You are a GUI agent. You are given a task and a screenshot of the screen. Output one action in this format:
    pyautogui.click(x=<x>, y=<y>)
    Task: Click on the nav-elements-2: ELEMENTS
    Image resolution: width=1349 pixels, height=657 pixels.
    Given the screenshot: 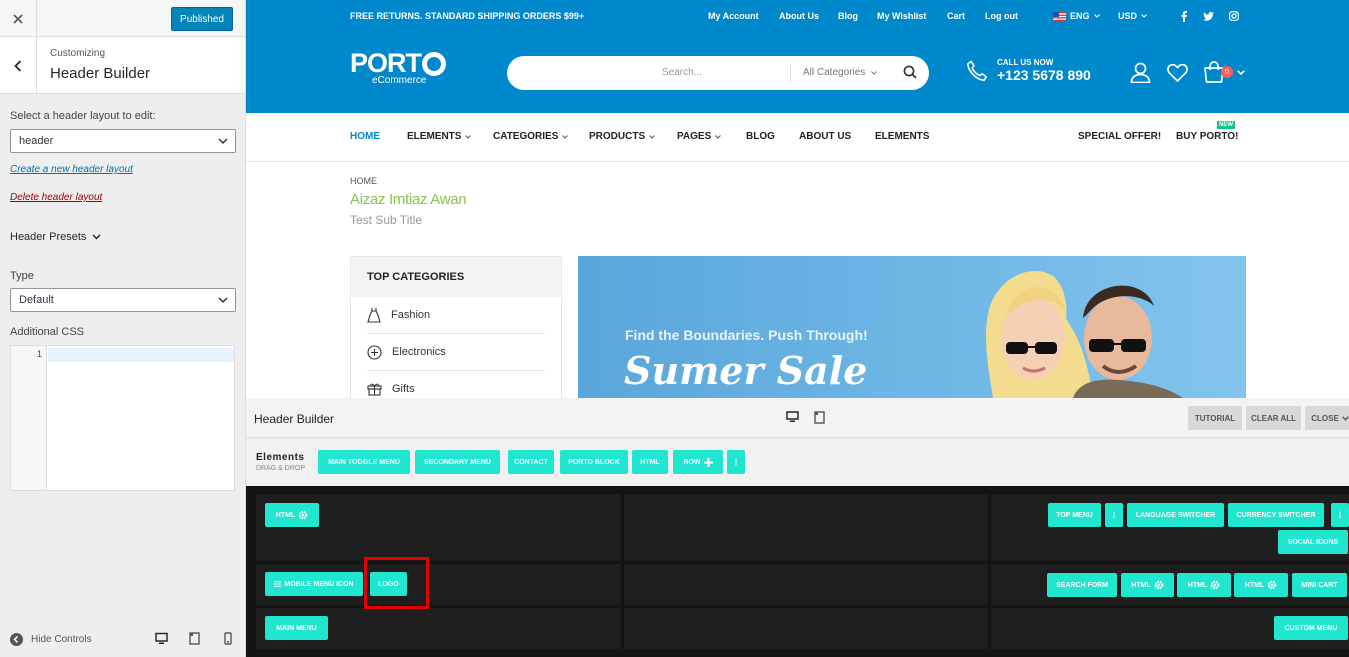 What is the action you would take?
    pyautogui.click(x=902, y=136)
    